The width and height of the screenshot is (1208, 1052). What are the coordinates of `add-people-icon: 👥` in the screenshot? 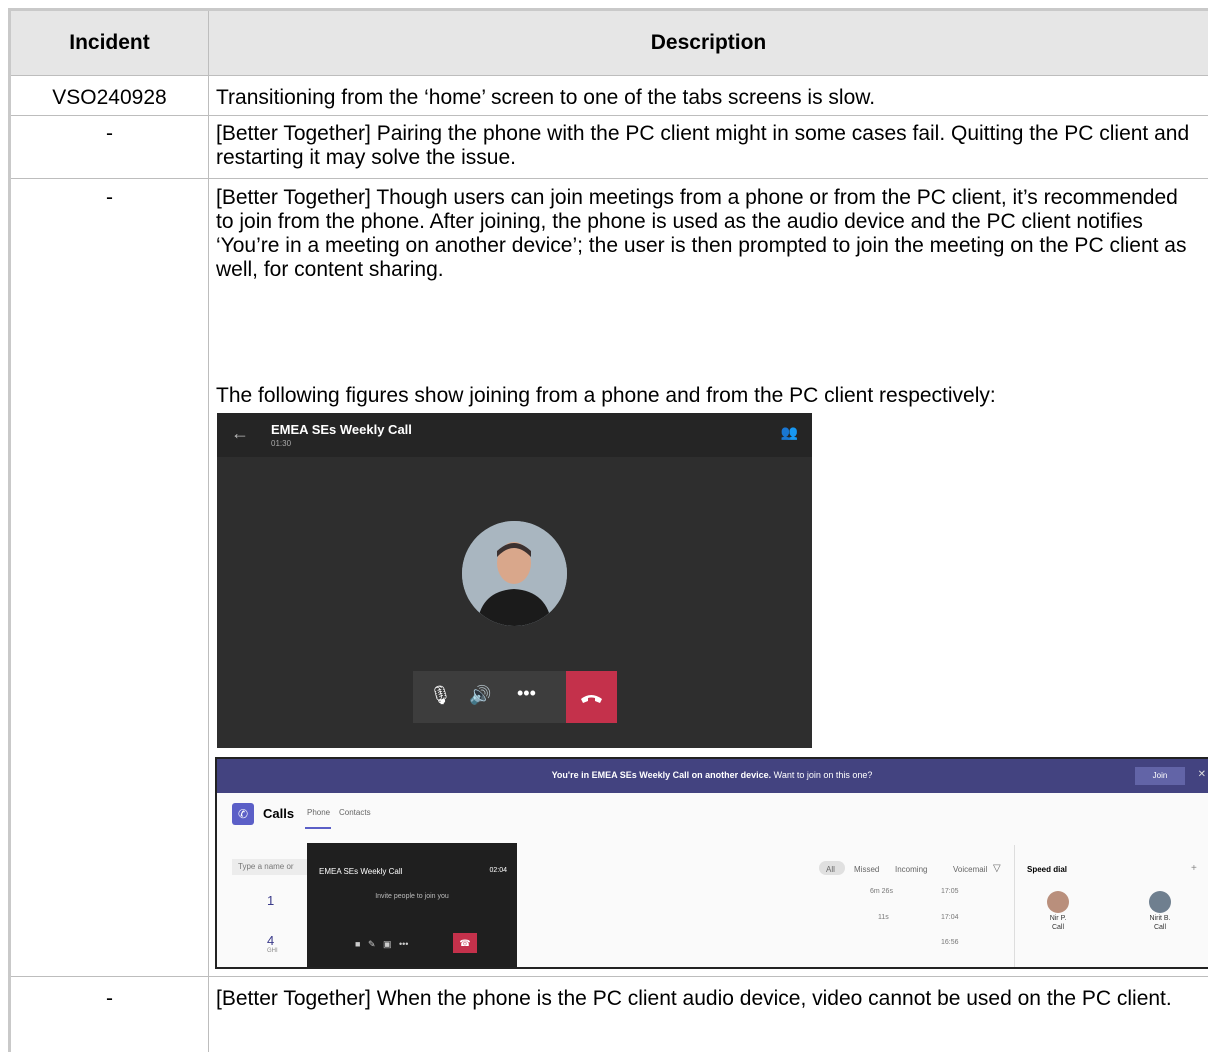 It's located at (789, 432).